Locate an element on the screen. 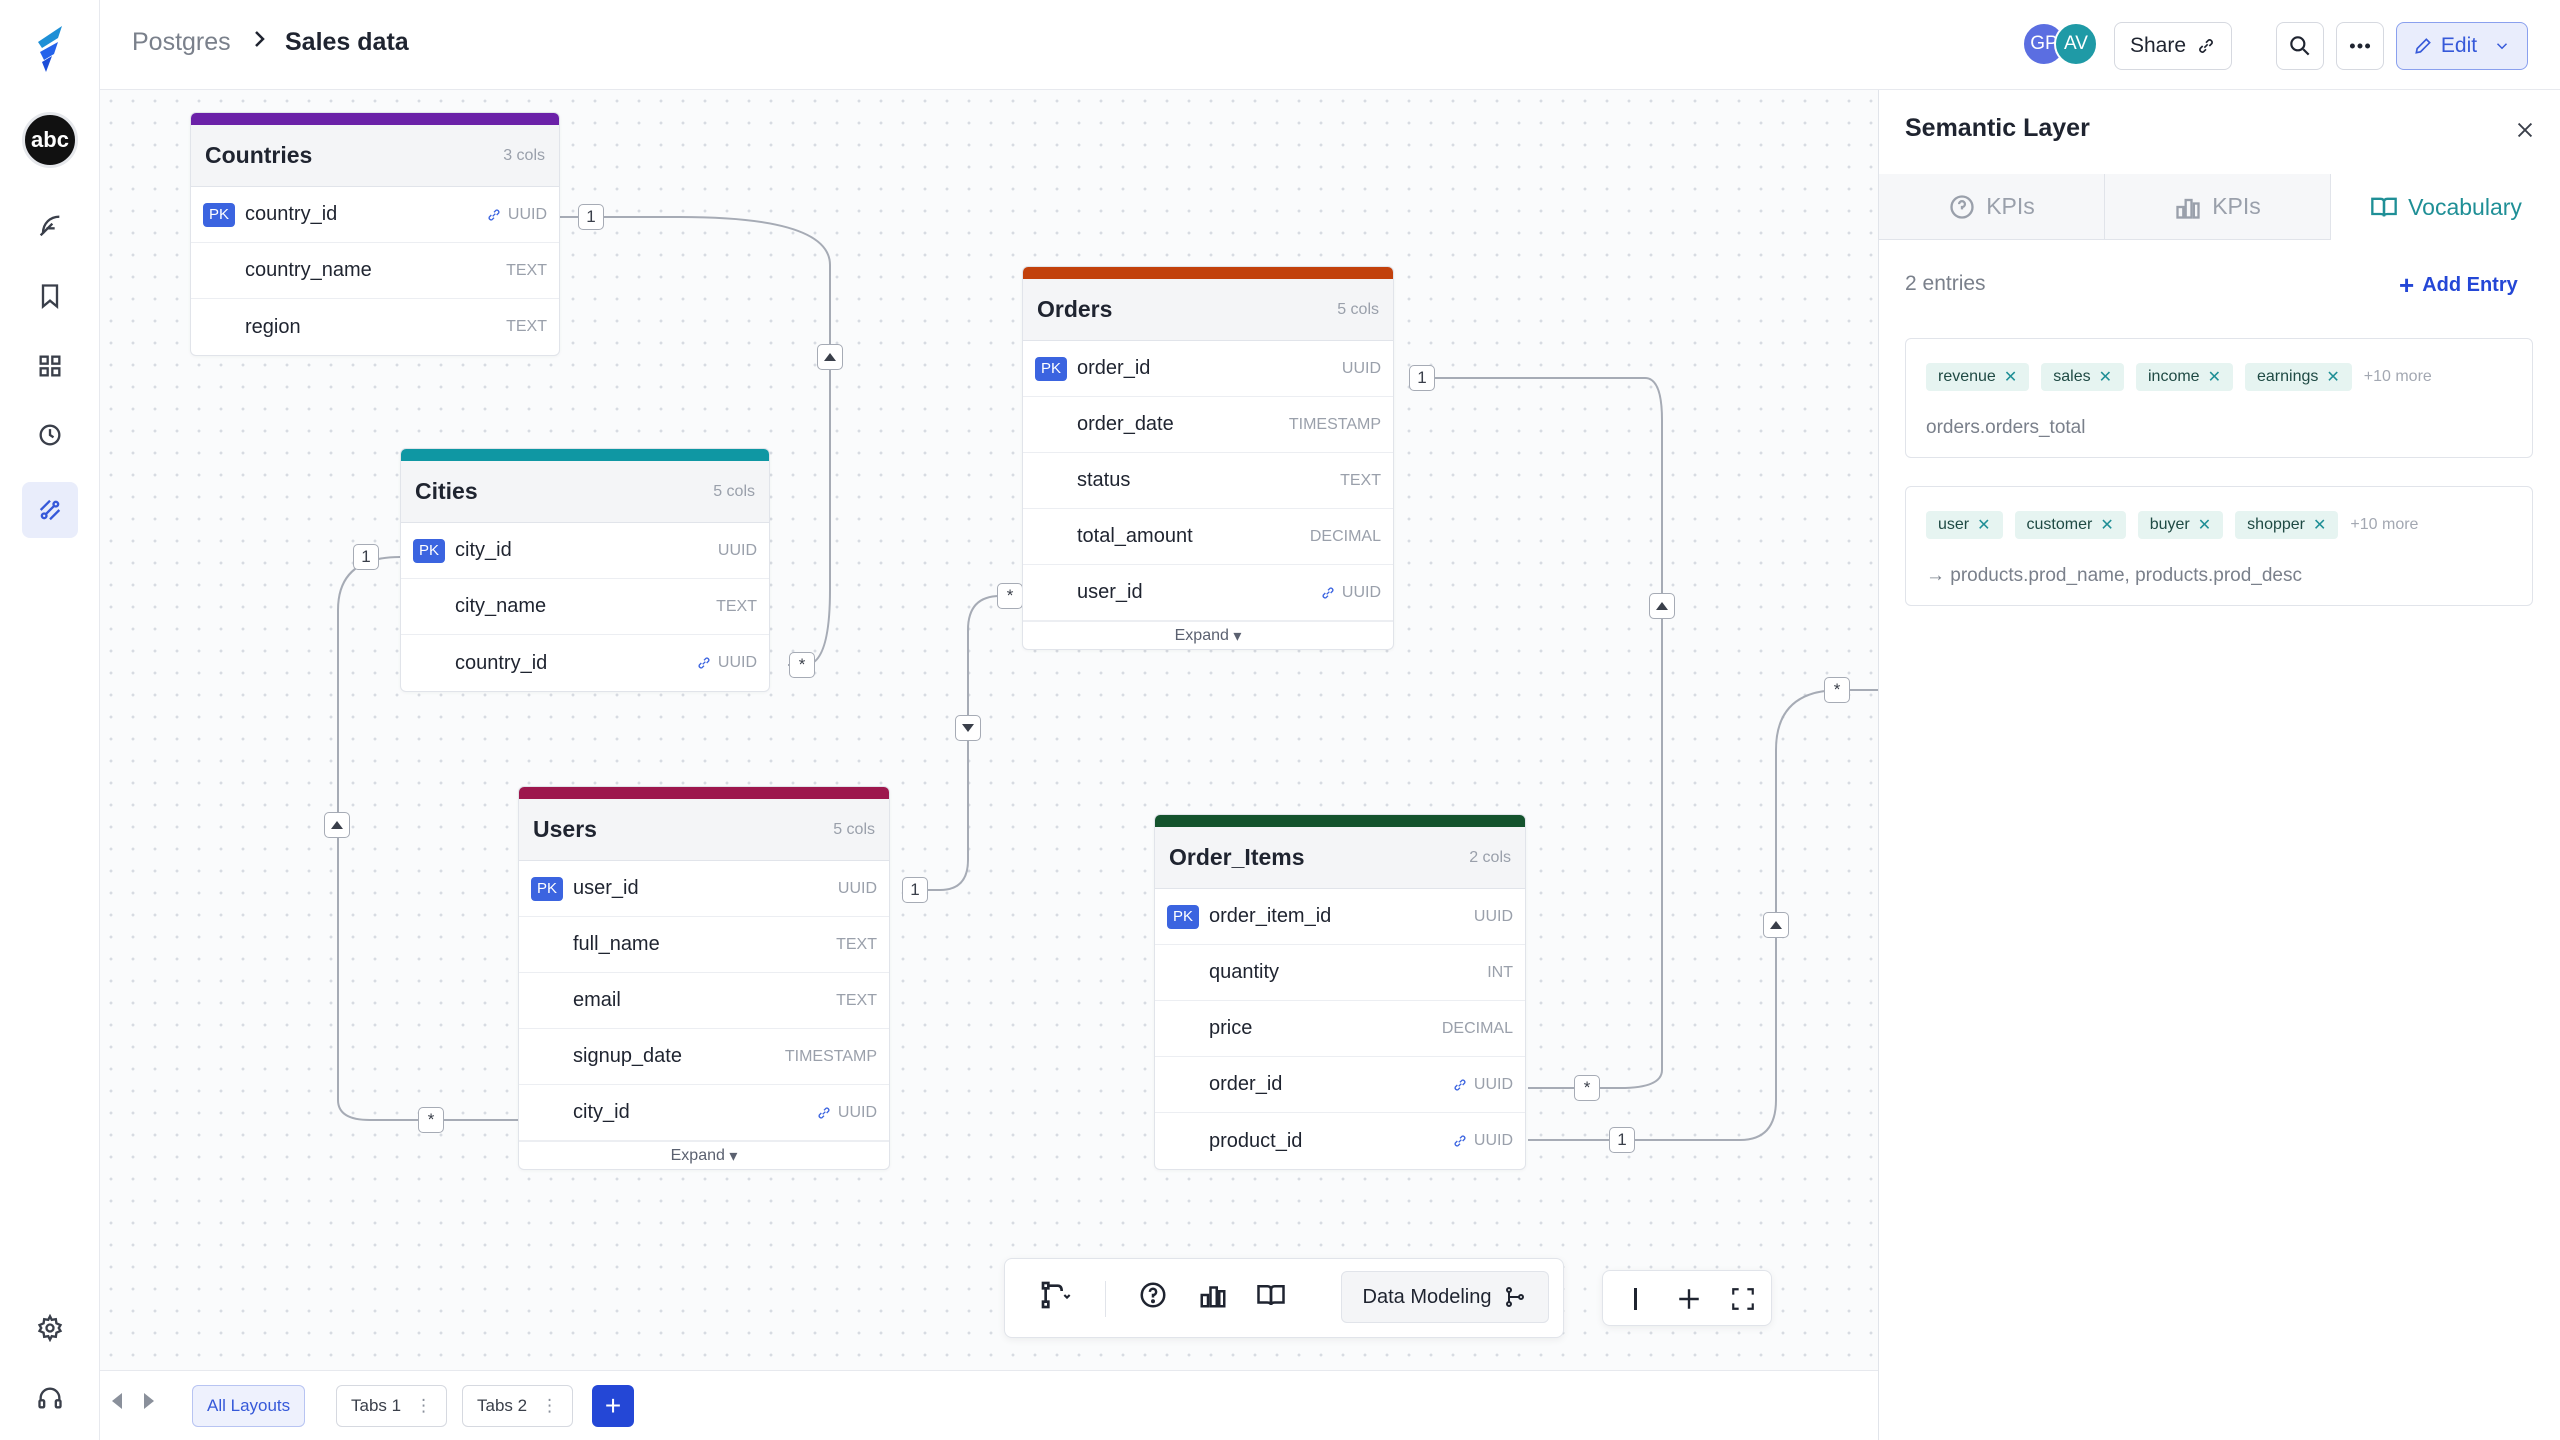 The width and height of the screenshot is (2560, 1440). column-row: email TEXT is located at coordinates (704, 1001).